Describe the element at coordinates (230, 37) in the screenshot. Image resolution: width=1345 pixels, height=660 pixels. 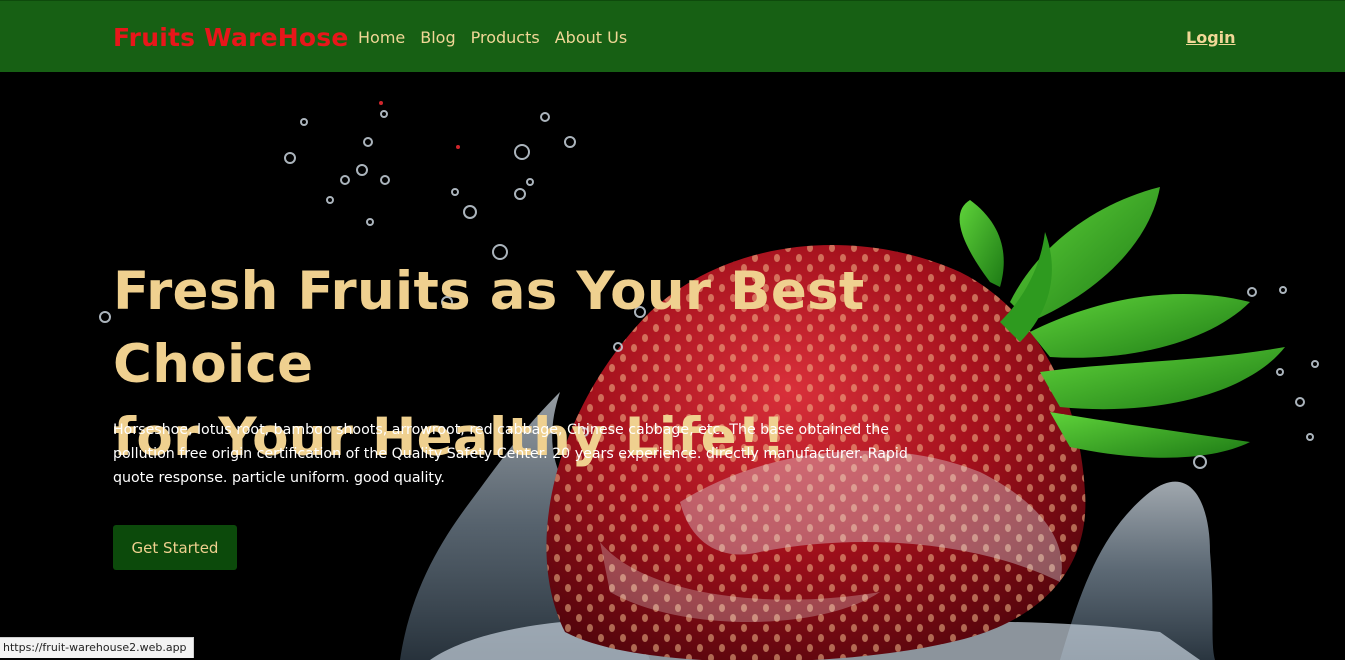
I see `brand-logo: Fruits WareHose` at that location.